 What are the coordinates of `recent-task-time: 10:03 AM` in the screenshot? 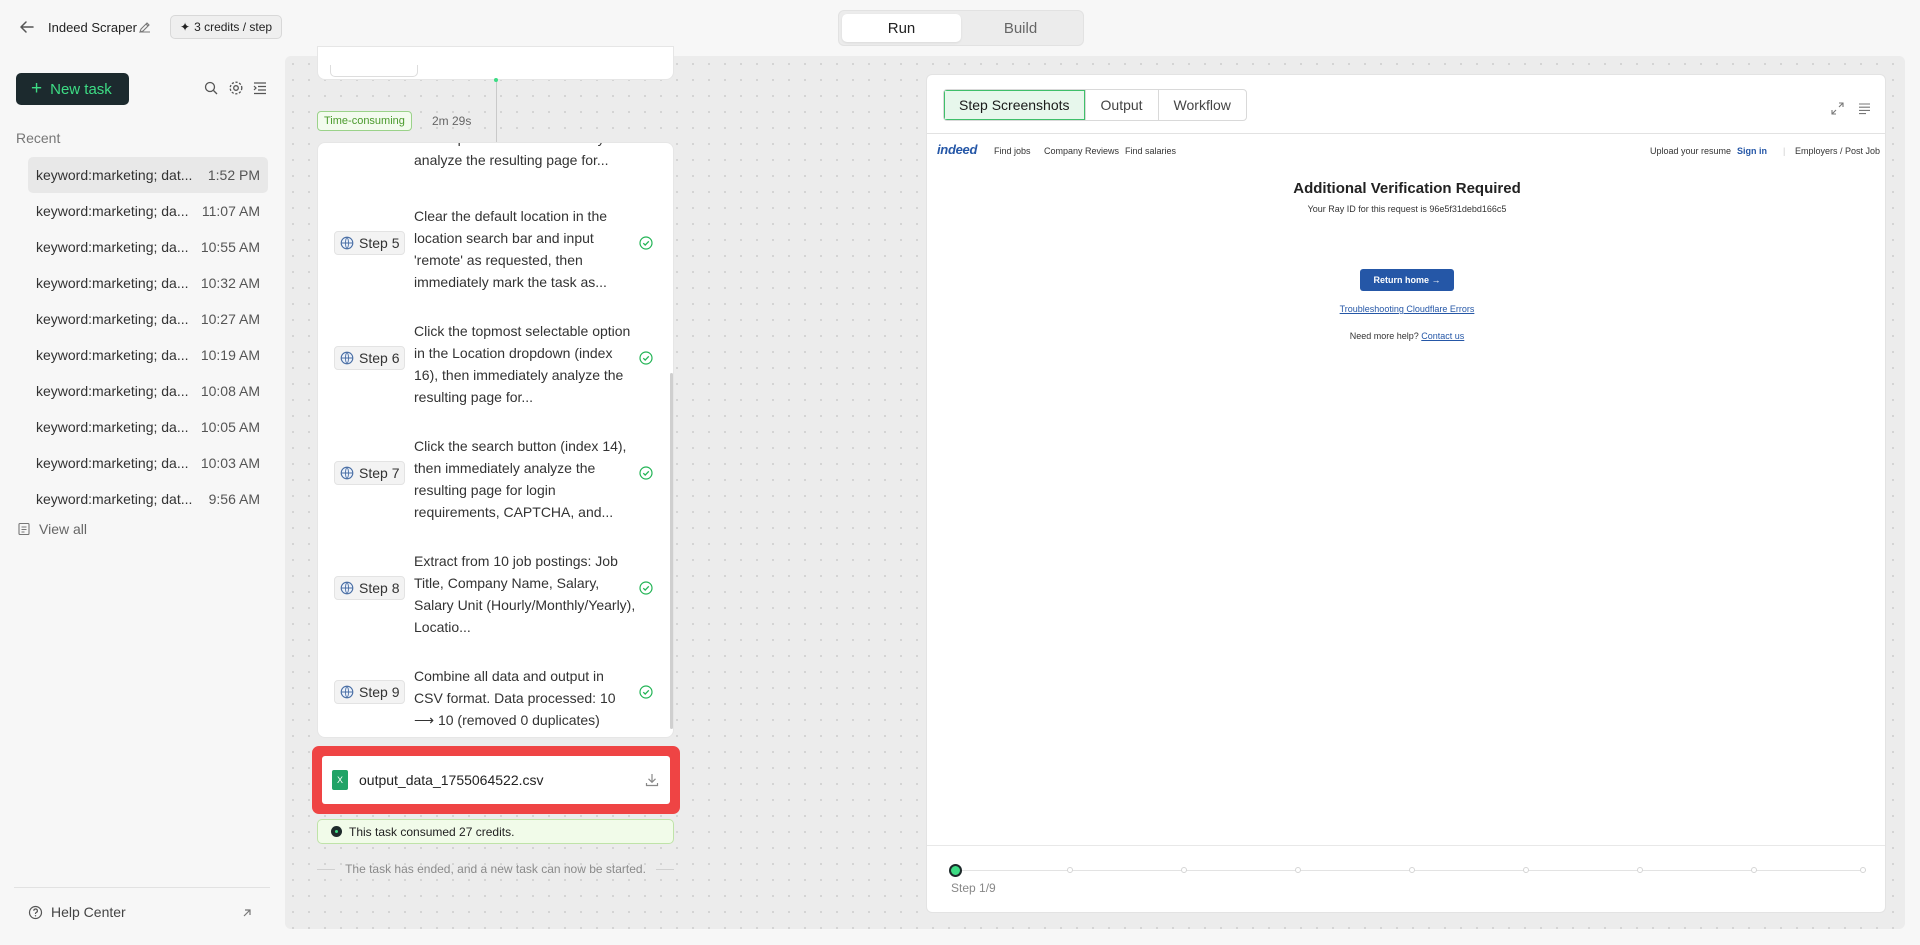 It's located at (230, 463).